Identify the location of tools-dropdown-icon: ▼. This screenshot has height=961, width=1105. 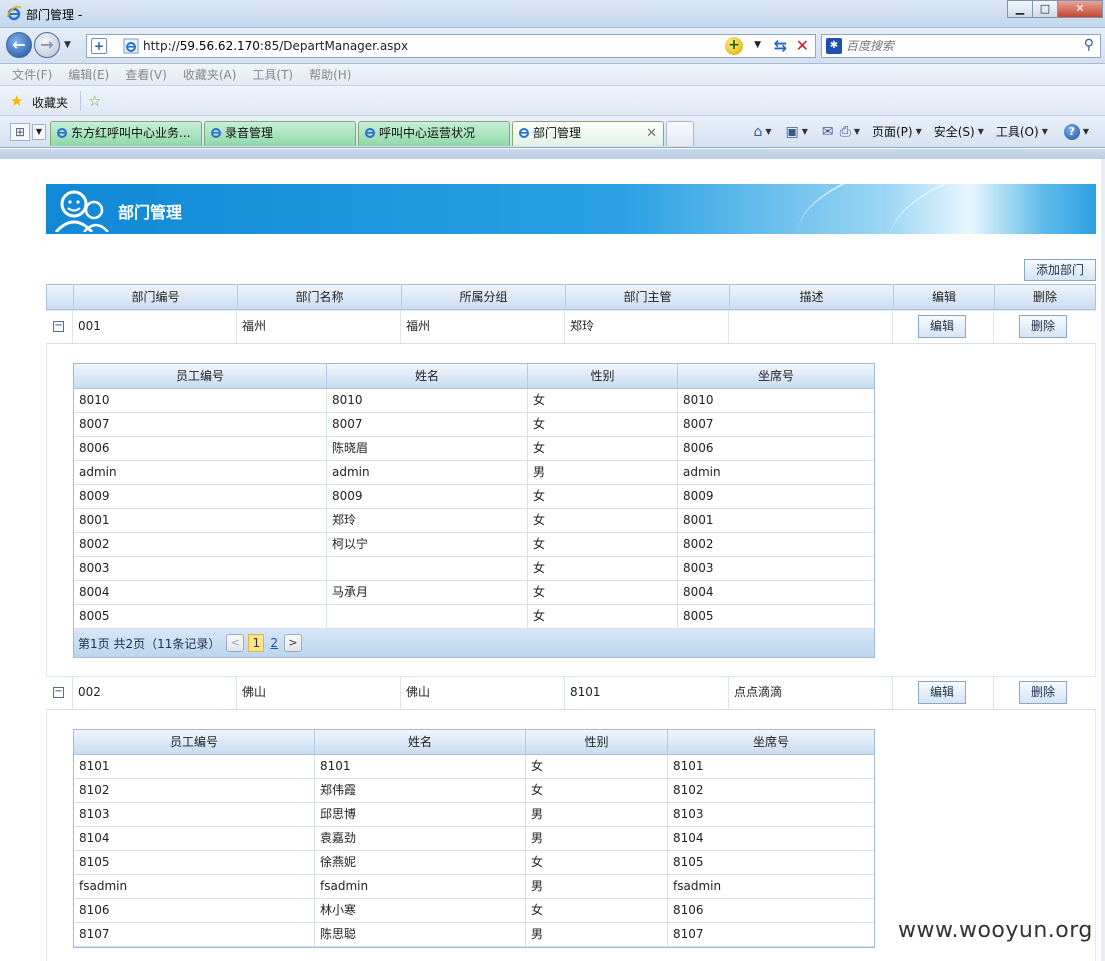
(1045, 131).